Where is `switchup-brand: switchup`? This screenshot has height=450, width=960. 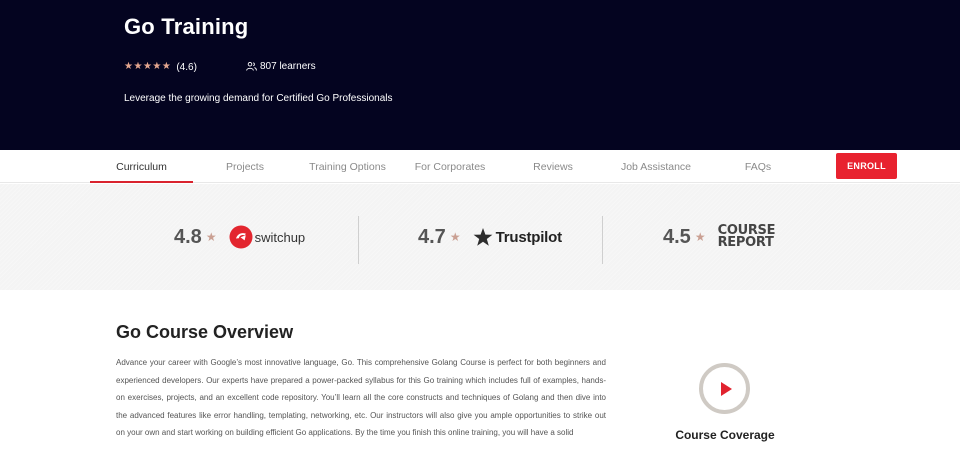 switchup-brand: switchup is located at coordinates (280, 237).